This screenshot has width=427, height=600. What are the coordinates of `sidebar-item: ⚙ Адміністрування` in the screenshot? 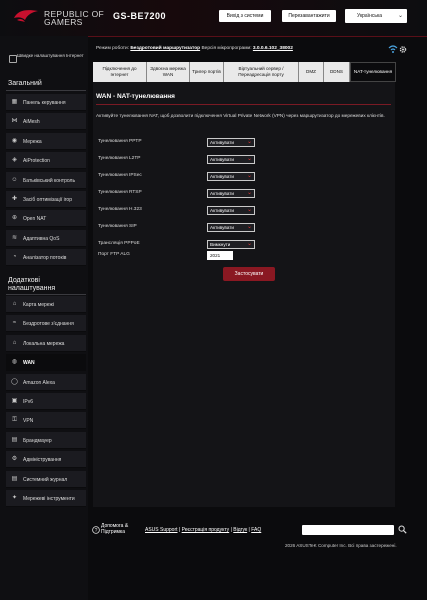 It's located at (46, 460).